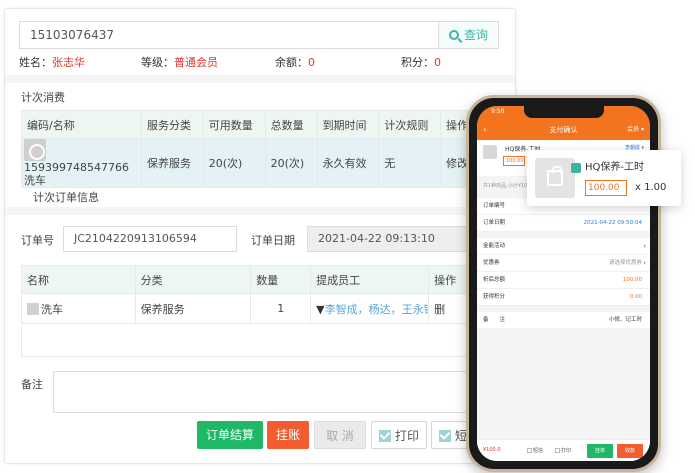 The height and width of the screenshot is (473, 695). I want to click on col-header: 提成员工, so click(370, 279).